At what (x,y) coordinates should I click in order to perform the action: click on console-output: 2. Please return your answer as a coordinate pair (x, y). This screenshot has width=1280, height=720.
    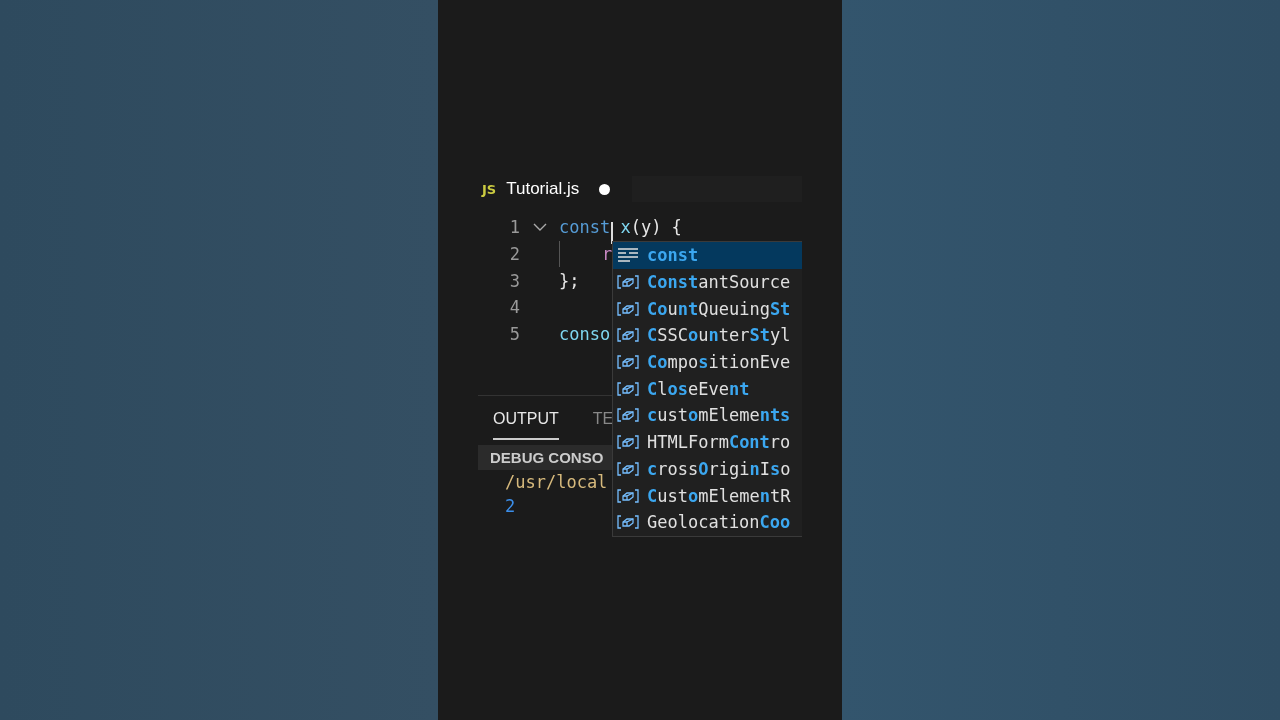
    Looking at the image, I should click on (510, 507).